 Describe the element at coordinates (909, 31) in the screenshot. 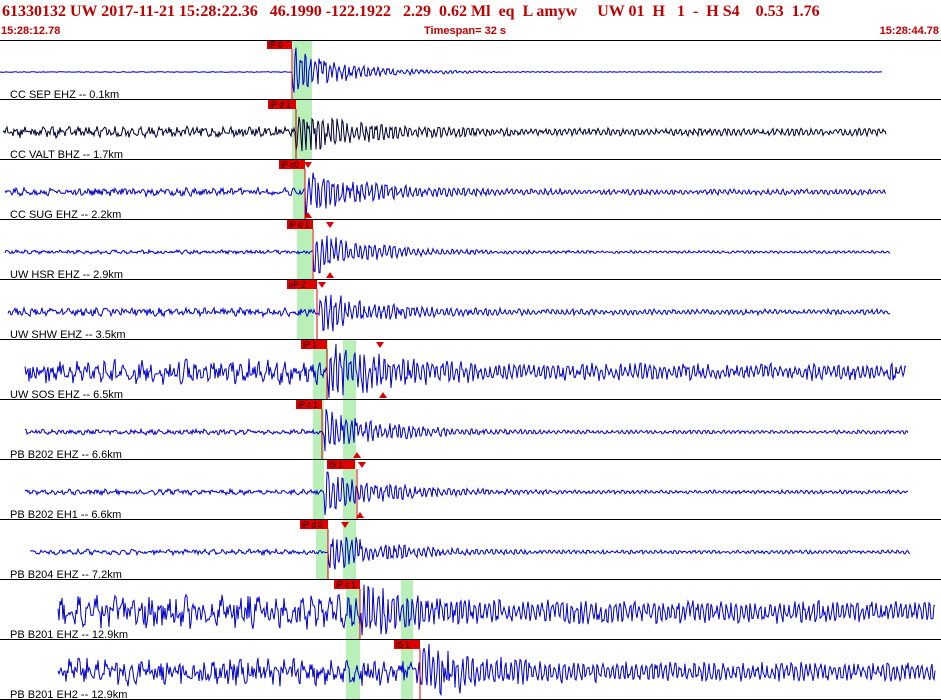

I see `end-time: 15:28:44.78` at that location.